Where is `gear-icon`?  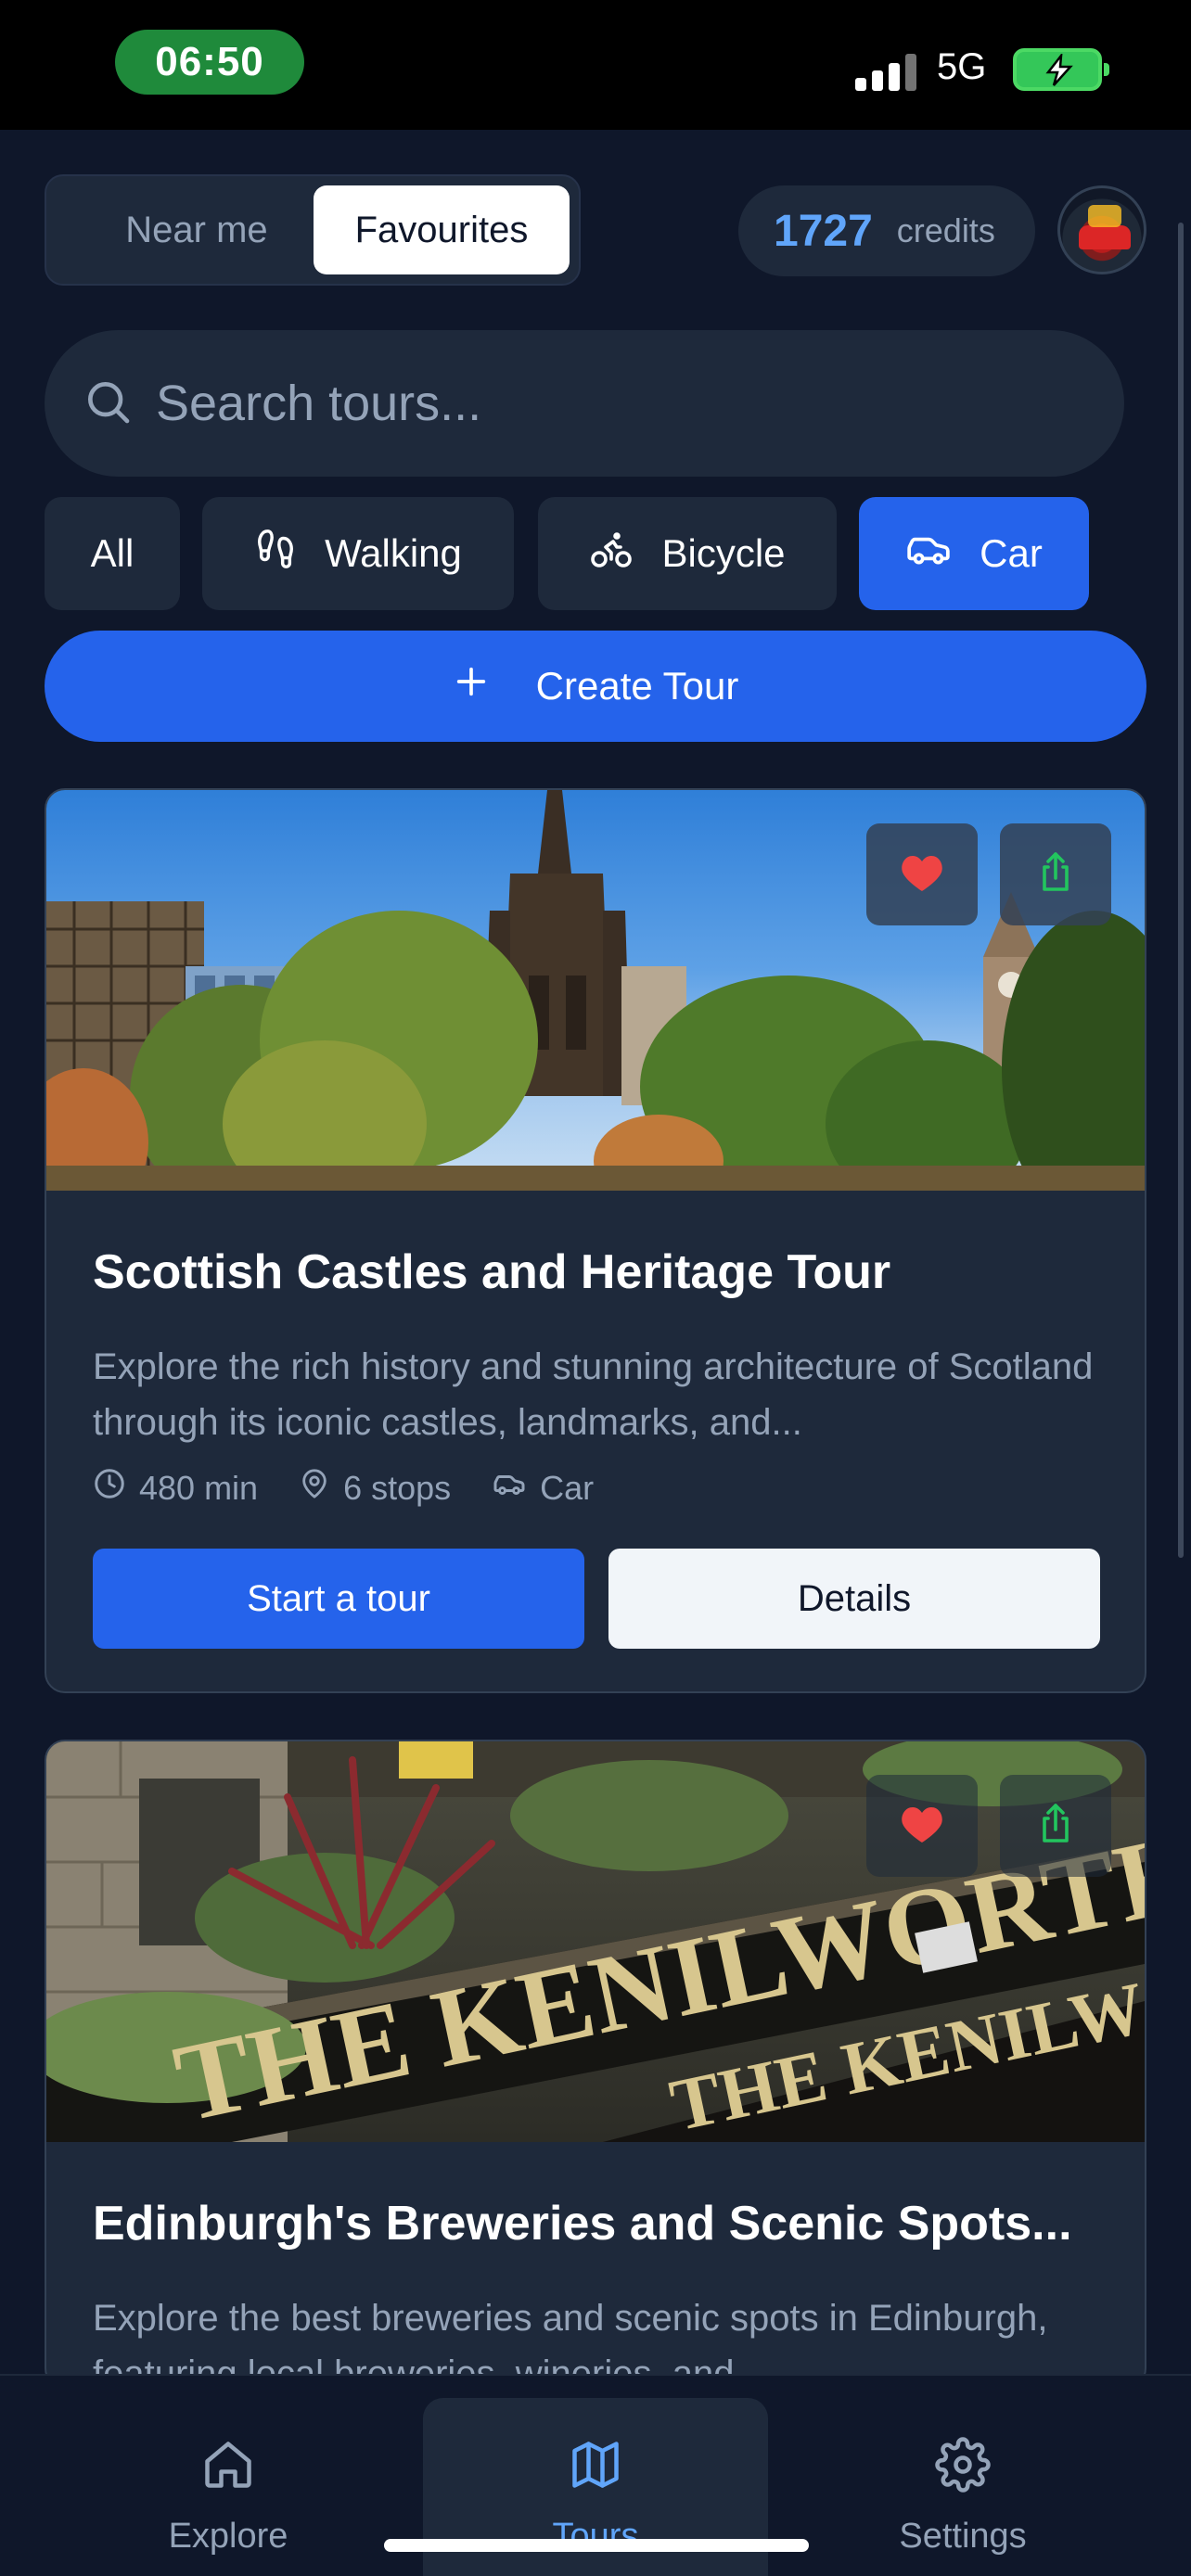 gear-icon is located at coordinates (963, 2469).